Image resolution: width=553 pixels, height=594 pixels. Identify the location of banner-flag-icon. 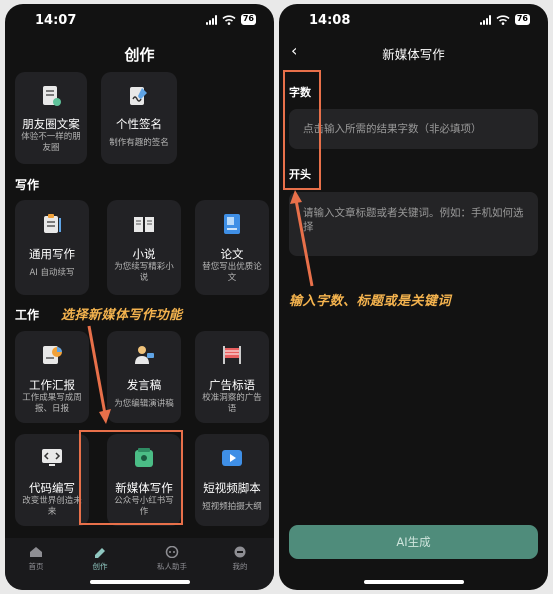
(232, 355).